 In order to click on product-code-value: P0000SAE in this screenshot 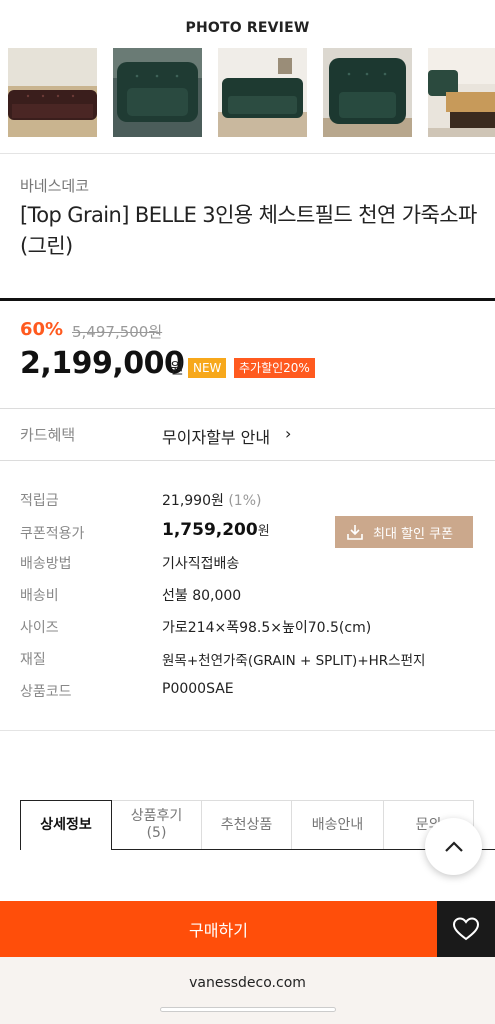, I will do `click(198, 689)`.